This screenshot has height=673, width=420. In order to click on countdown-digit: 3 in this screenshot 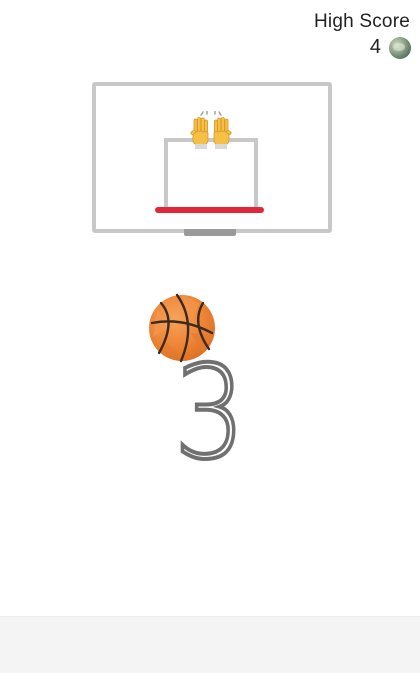, I will do `click(209, 413)`.